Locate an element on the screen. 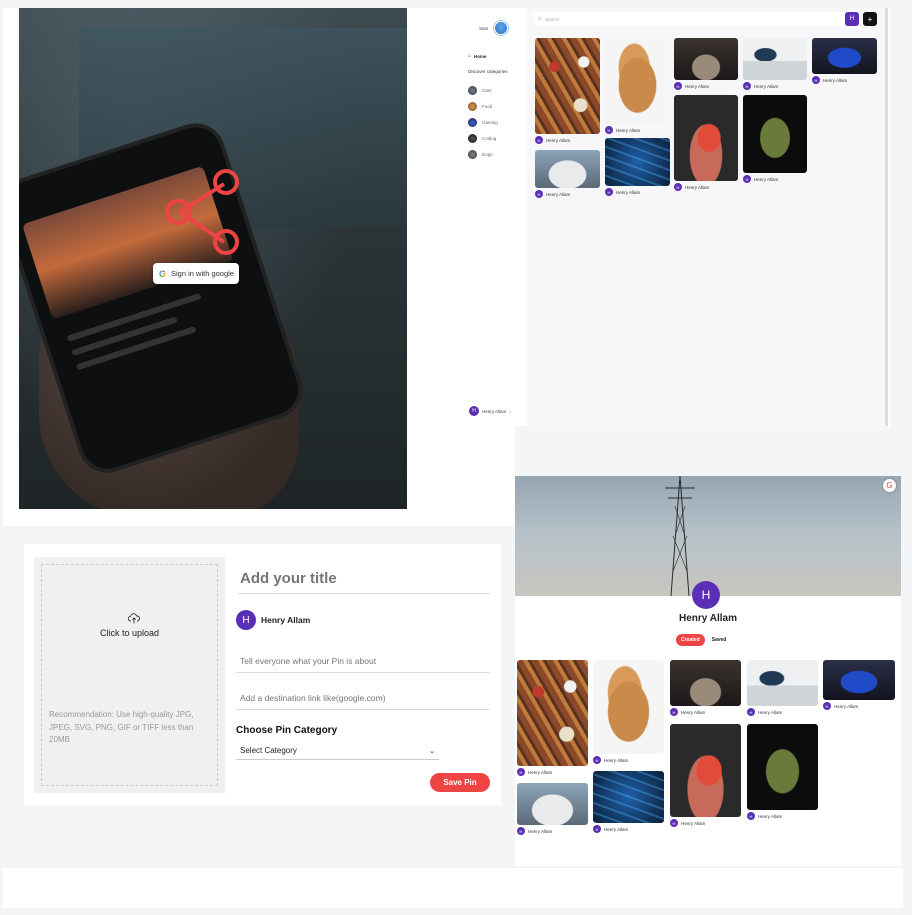 The image size is (912, 915). create-pin-button: + is located at coordinates (870, 19).